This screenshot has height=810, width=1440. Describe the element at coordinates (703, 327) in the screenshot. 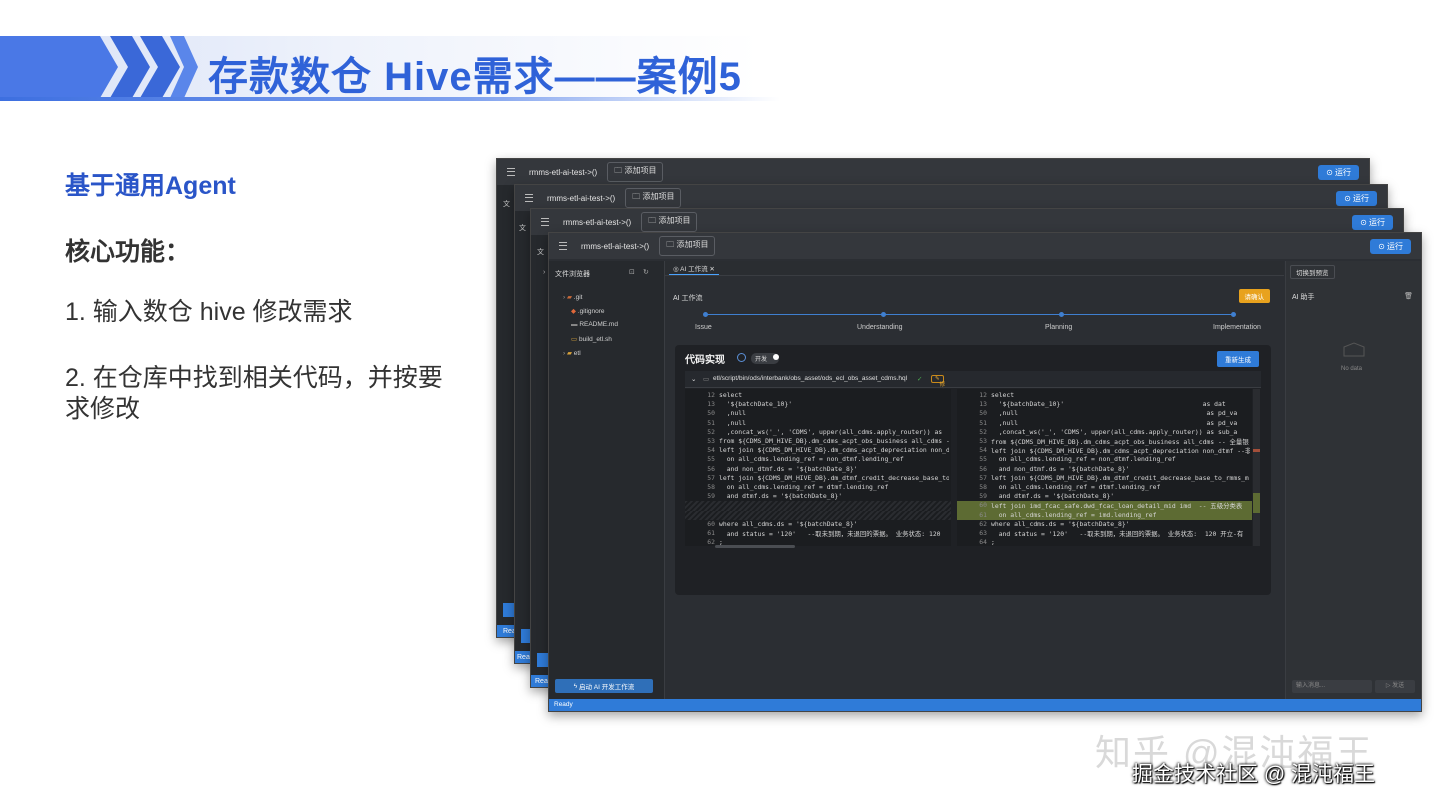

I see `step-issue: Issue` at that location.